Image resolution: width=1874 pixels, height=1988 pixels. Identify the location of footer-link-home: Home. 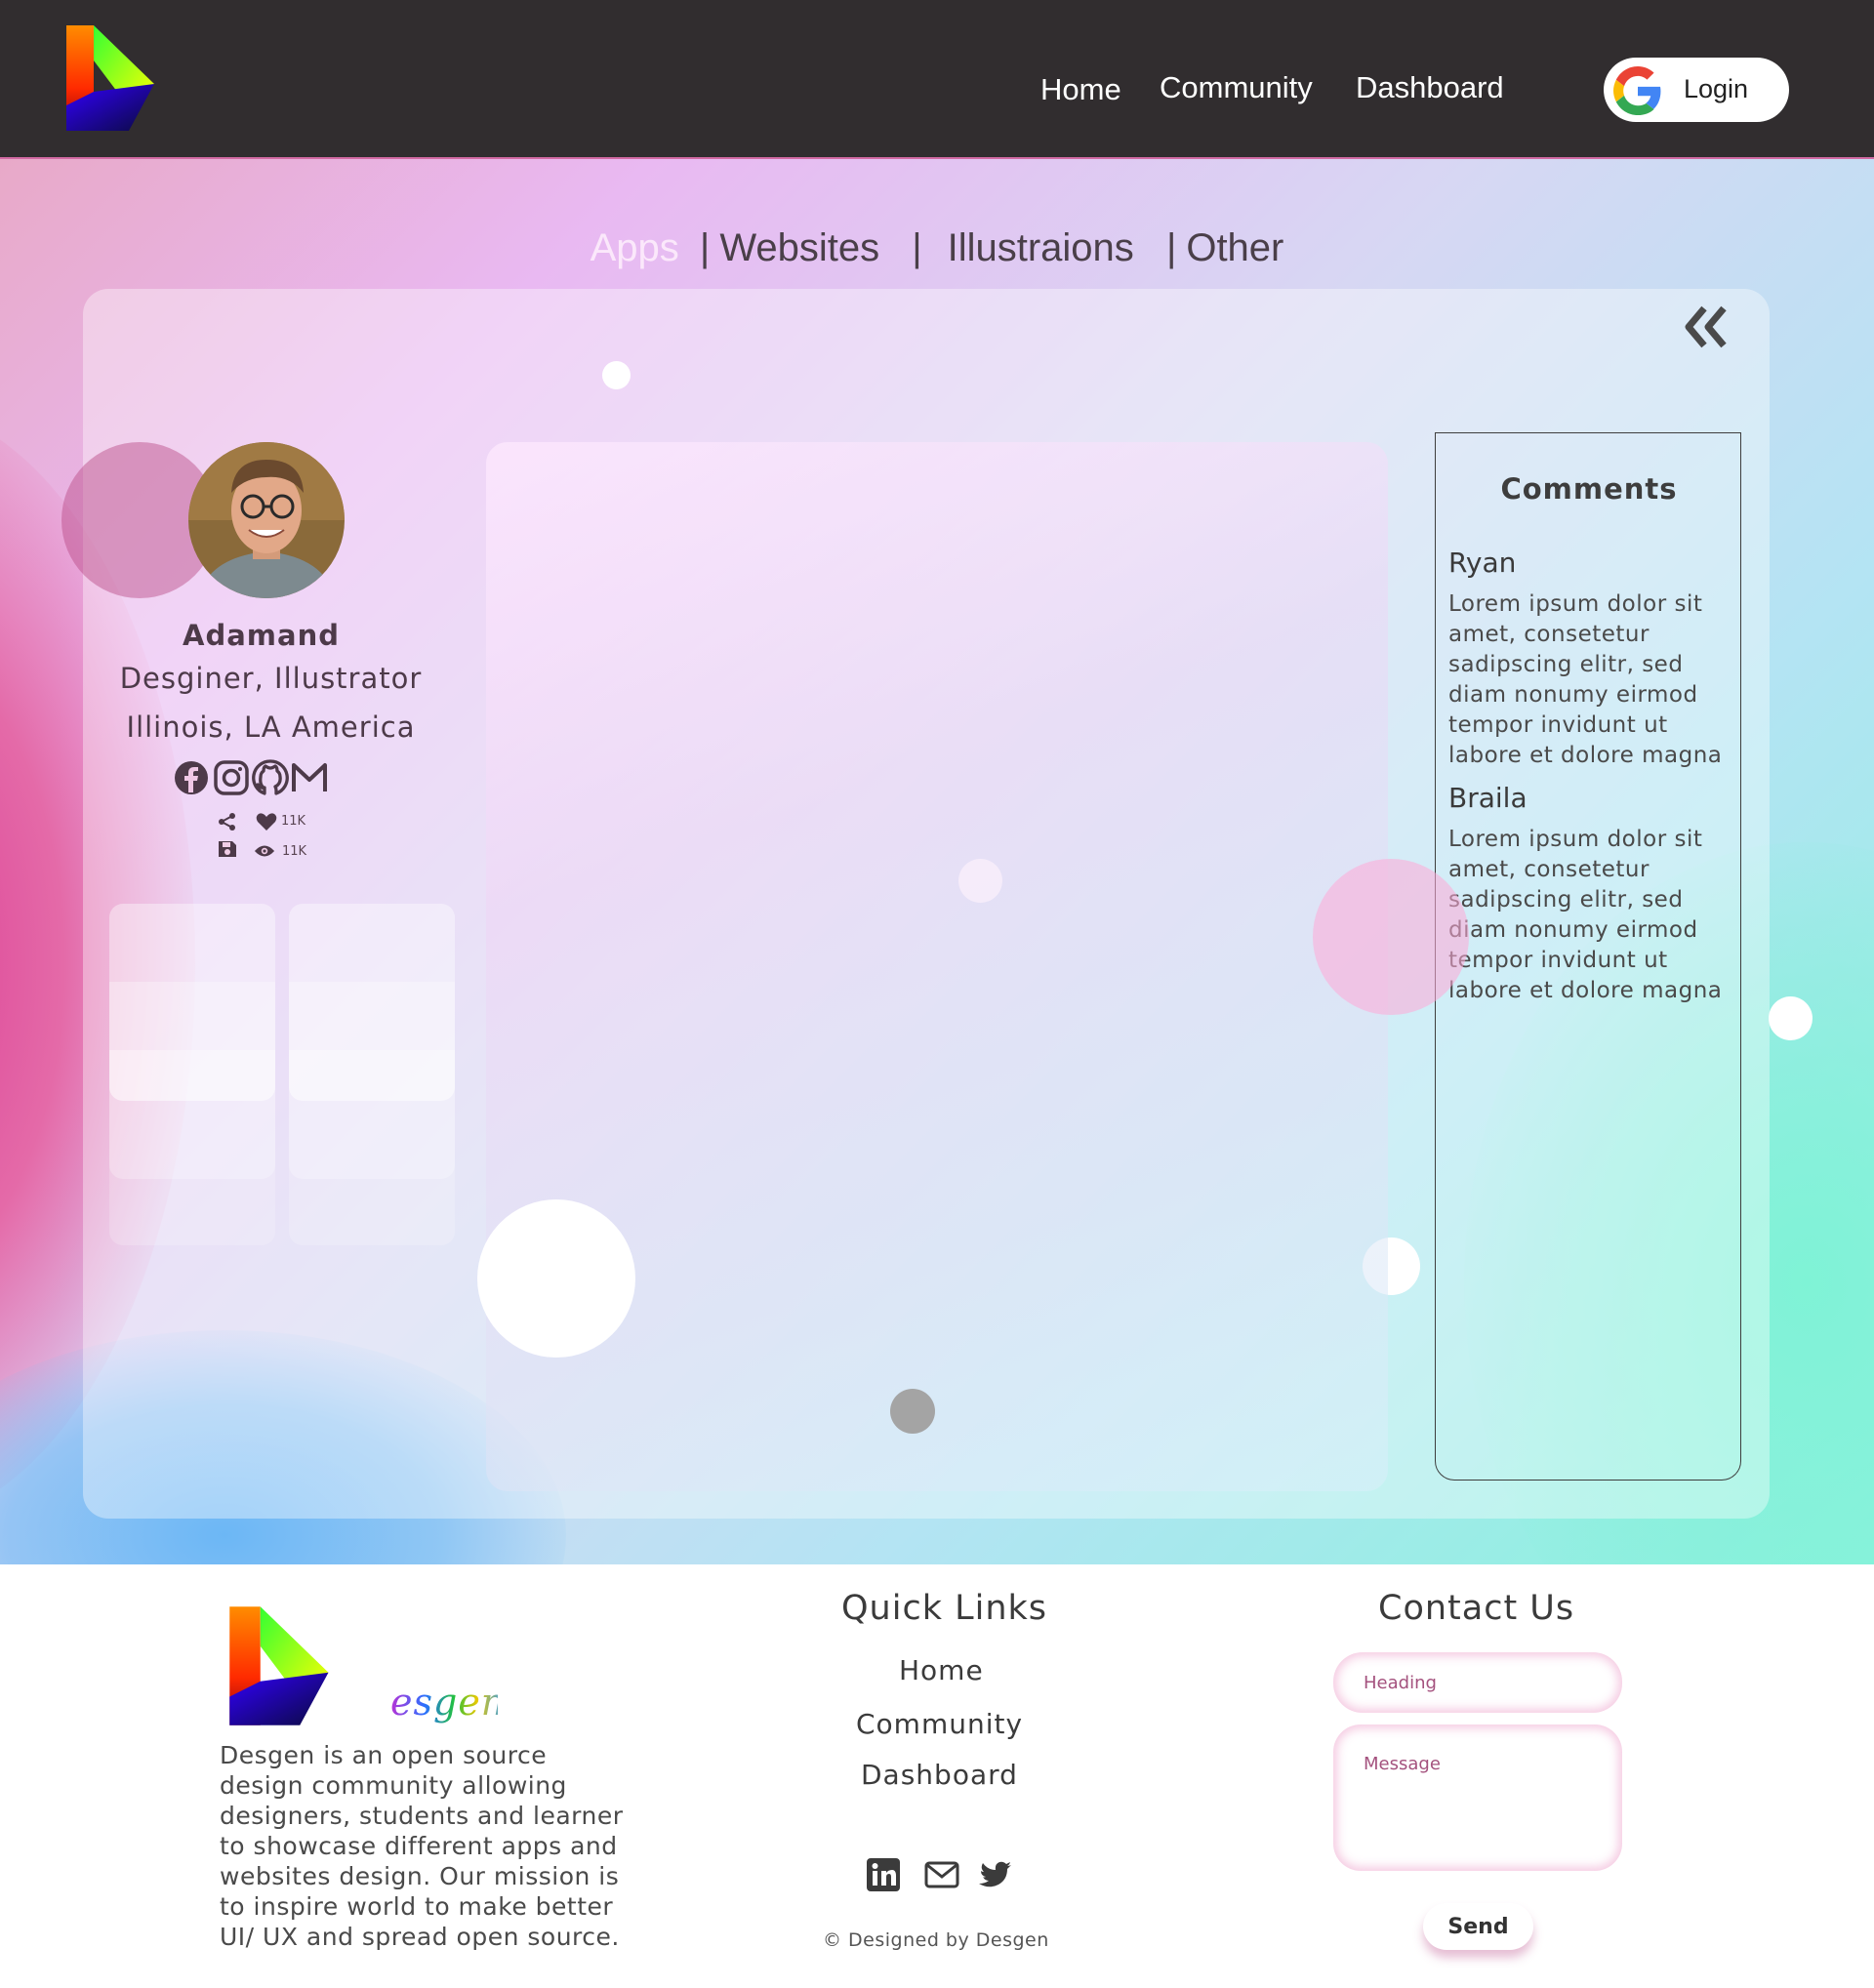
(941, 1670).